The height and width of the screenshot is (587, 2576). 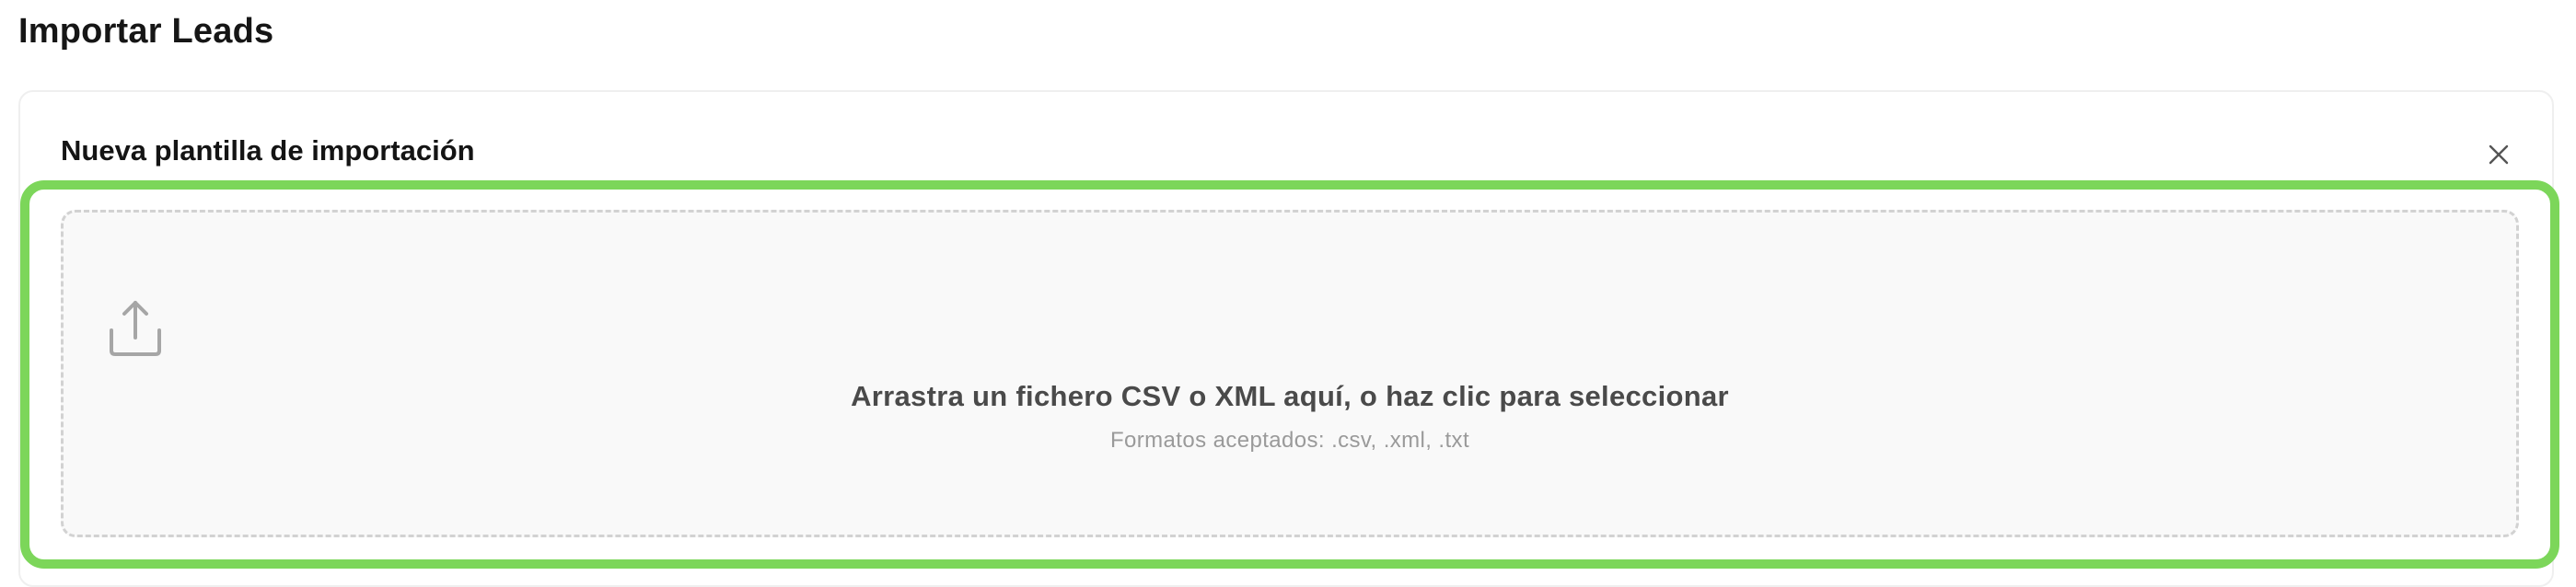 I want to click on close-button, so click(x=2498, y=154).